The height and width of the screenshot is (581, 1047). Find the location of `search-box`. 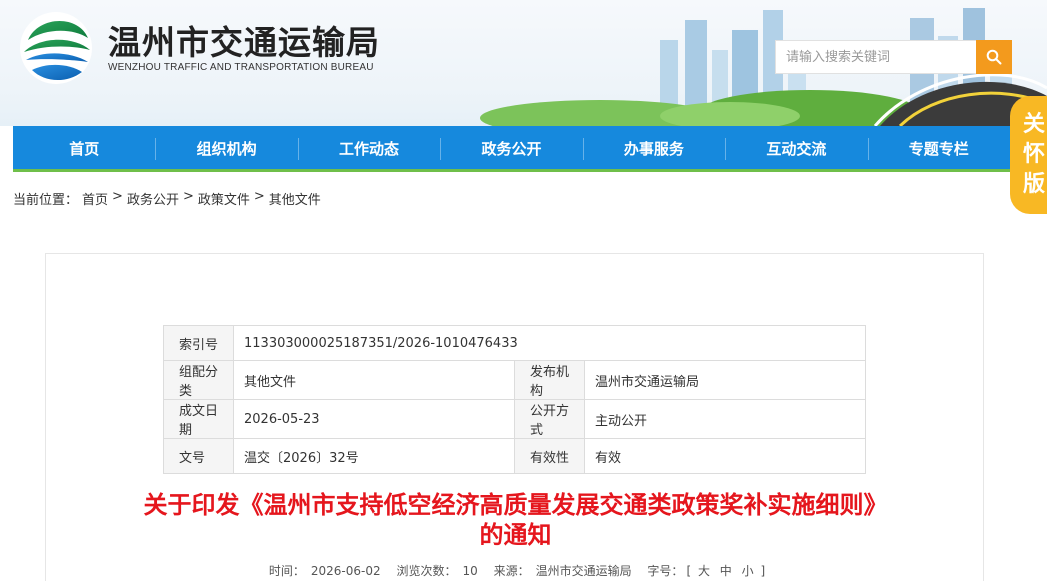

search-box is located at coordinates (893, 57).